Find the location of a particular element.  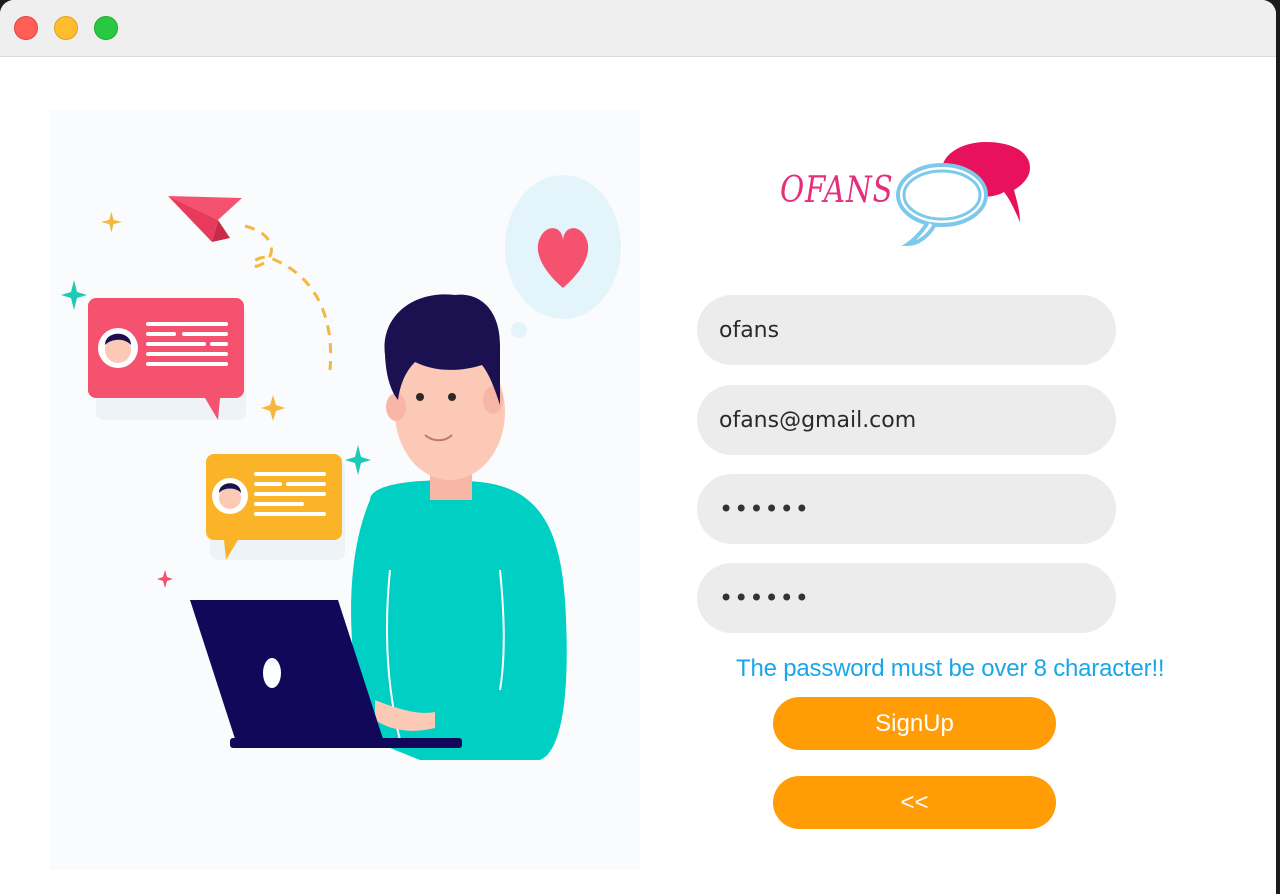

email-field: ofans@gmail.com is located at coordinates (906, 420).